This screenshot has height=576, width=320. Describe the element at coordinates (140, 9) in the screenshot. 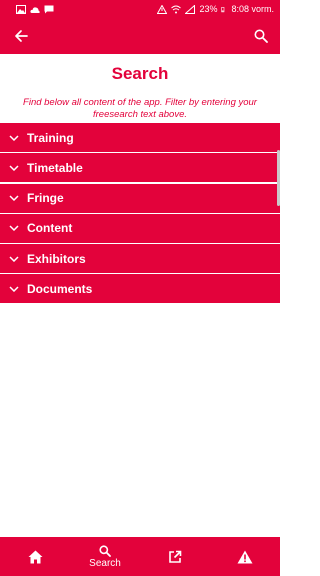

I see `status-bar: 23% 8:08 vorm.` at that location.